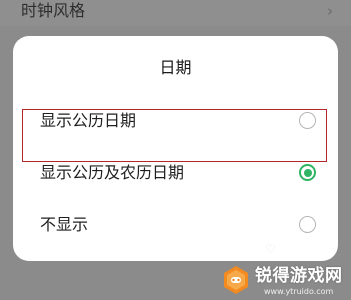 The width and height of the screenshot is (351, 300). I want to click on chevron-right-icon: ›, so click(330, 11).